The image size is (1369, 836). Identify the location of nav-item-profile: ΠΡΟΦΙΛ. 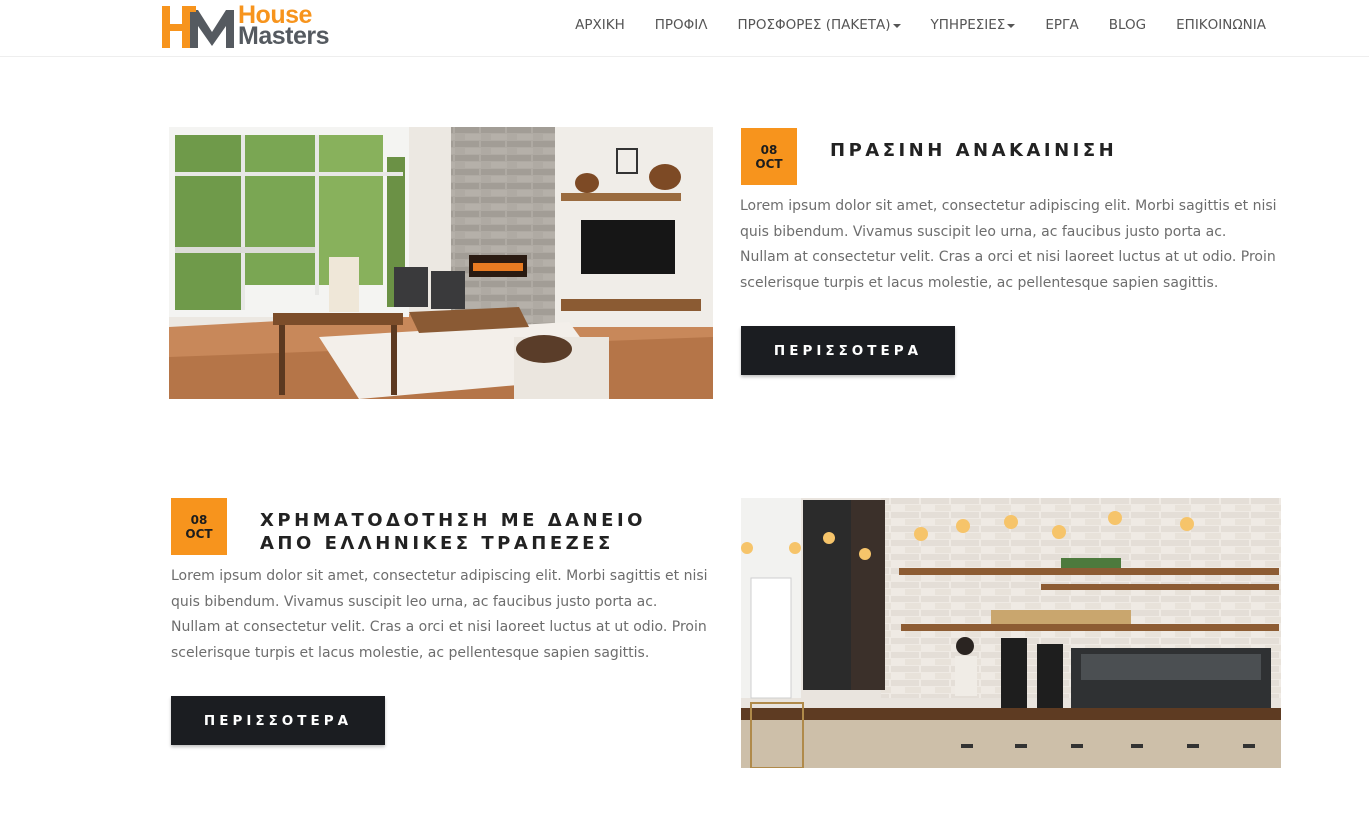
(681, 25).